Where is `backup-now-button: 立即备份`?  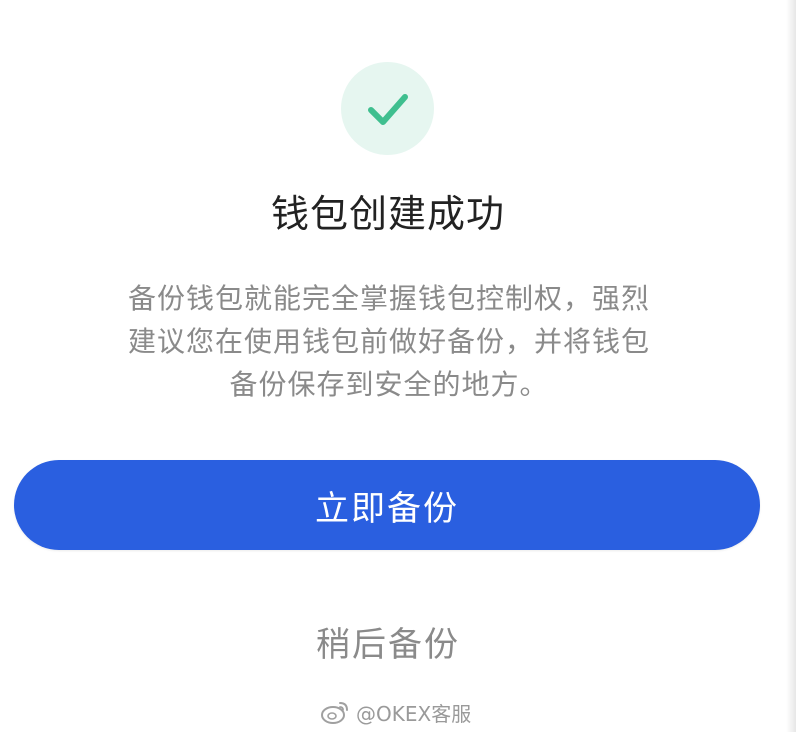 backup-now-button: 立即备份 is located at coordinates (387, 505).